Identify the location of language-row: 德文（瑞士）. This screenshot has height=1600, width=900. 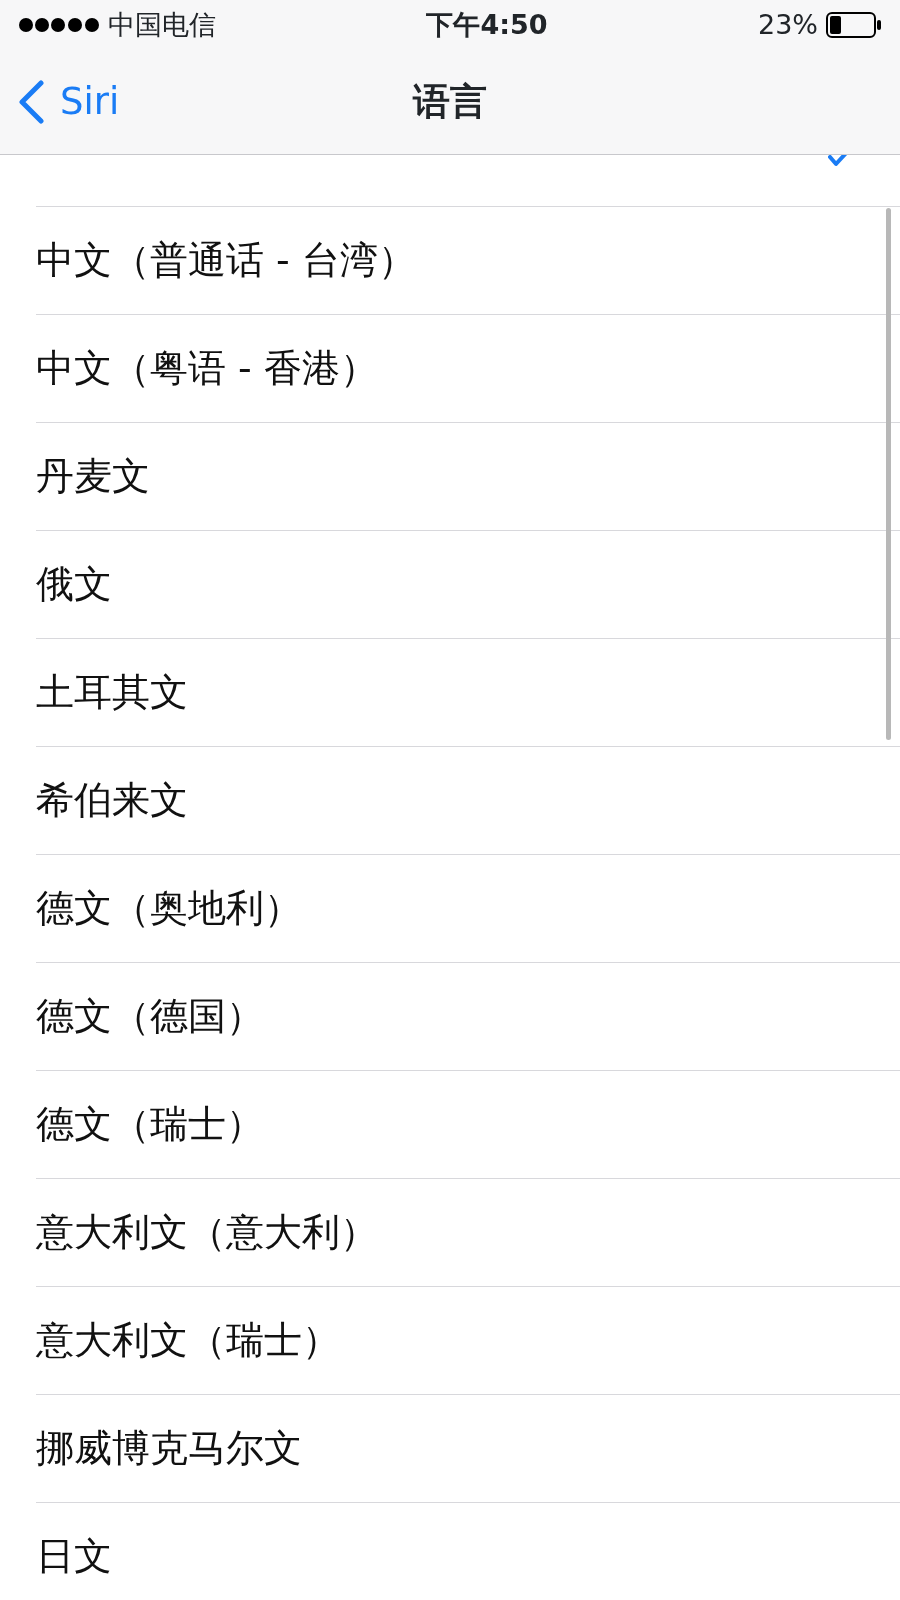
(468, 1125).